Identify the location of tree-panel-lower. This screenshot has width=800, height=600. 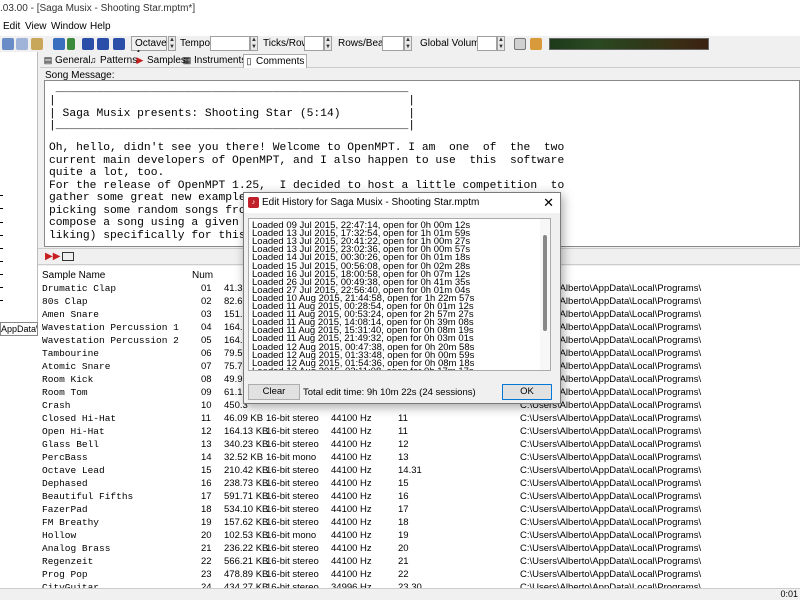
(19, 468).